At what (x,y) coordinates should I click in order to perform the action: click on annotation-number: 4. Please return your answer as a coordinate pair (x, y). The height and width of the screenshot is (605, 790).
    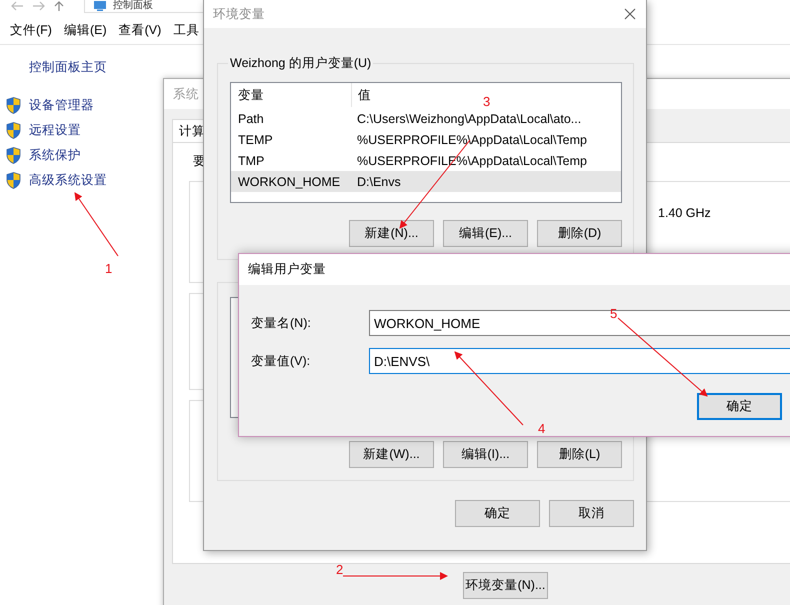
    Looking at the image, I should click on (542, 428).